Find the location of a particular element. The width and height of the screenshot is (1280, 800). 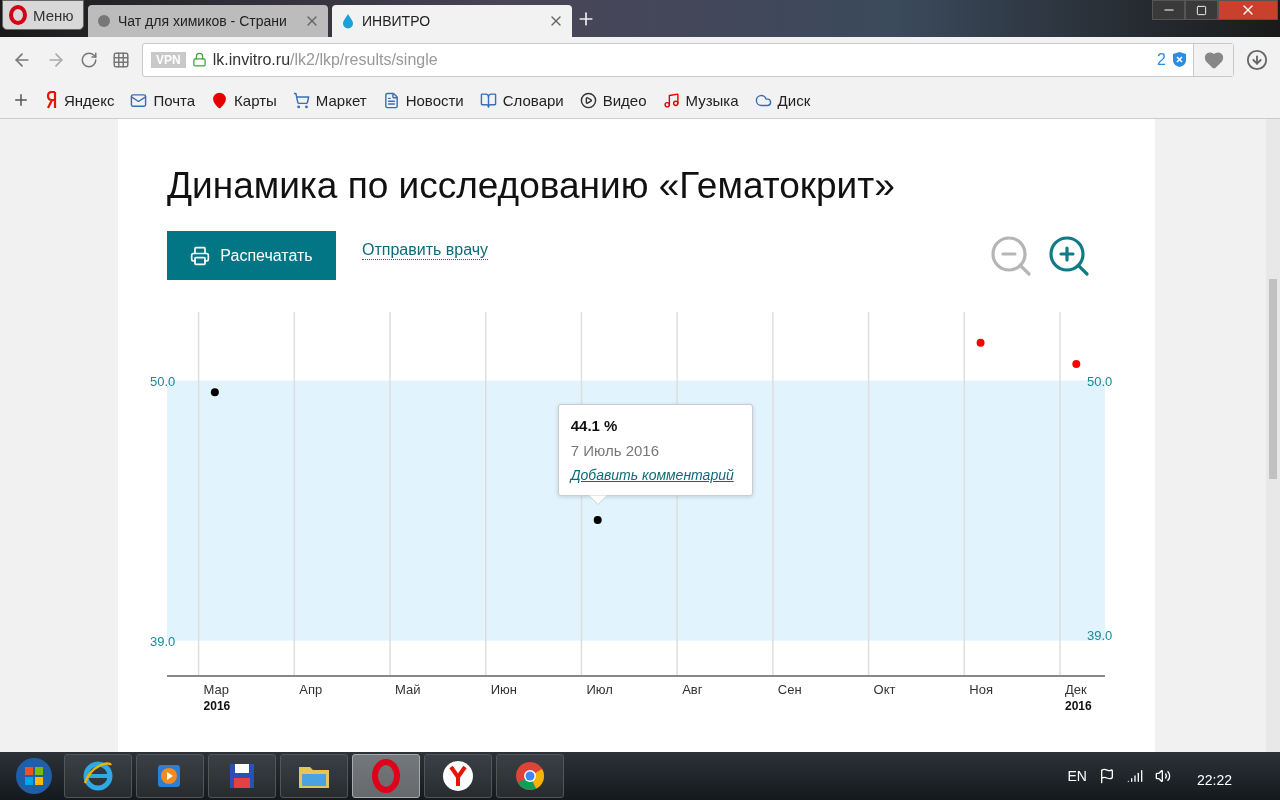

browser-tab: Чат для химиков - Страни is located at coordinates (208, 21).